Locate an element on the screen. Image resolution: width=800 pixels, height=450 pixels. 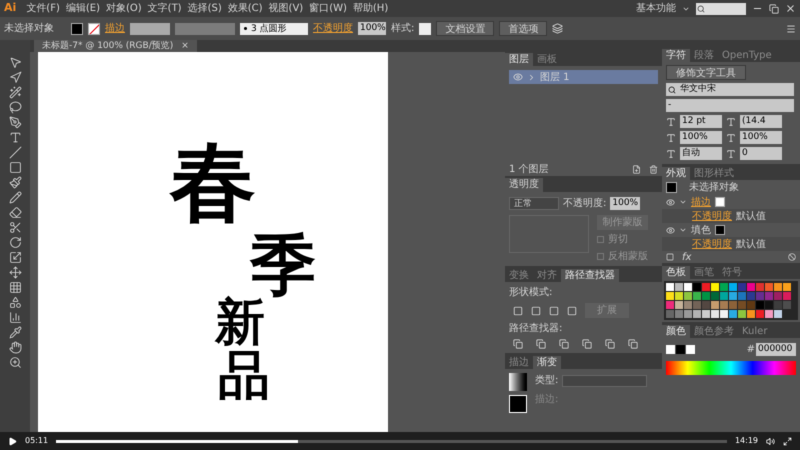
kerning-field: 自动 is located at coordinates (701, 153).